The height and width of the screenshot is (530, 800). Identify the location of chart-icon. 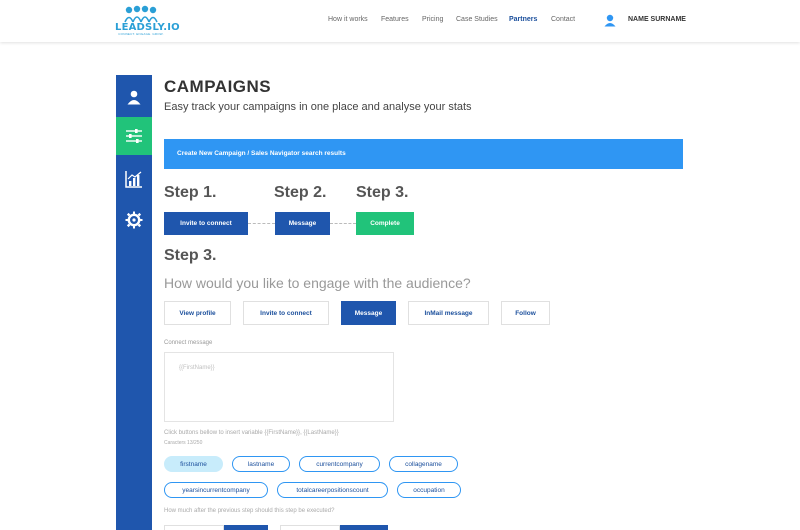
(133, 179).